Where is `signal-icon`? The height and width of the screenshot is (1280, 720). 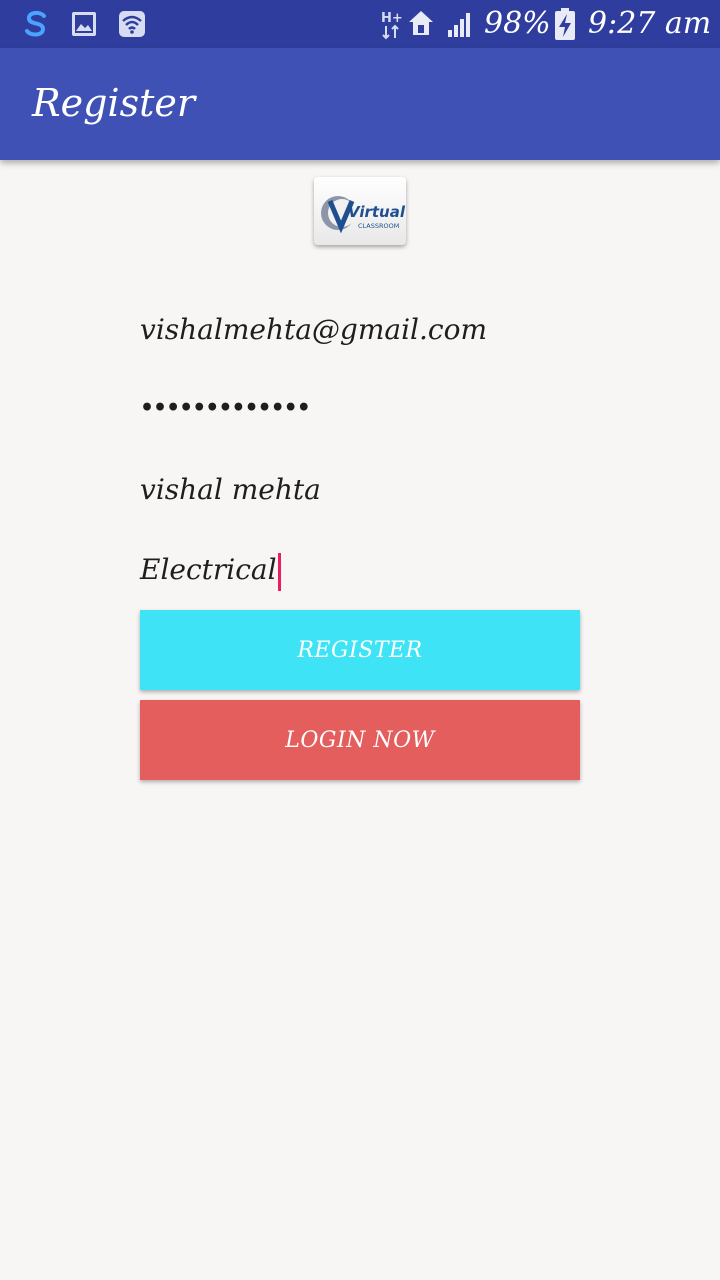
signal-icon is located at coordinates (460, 26).